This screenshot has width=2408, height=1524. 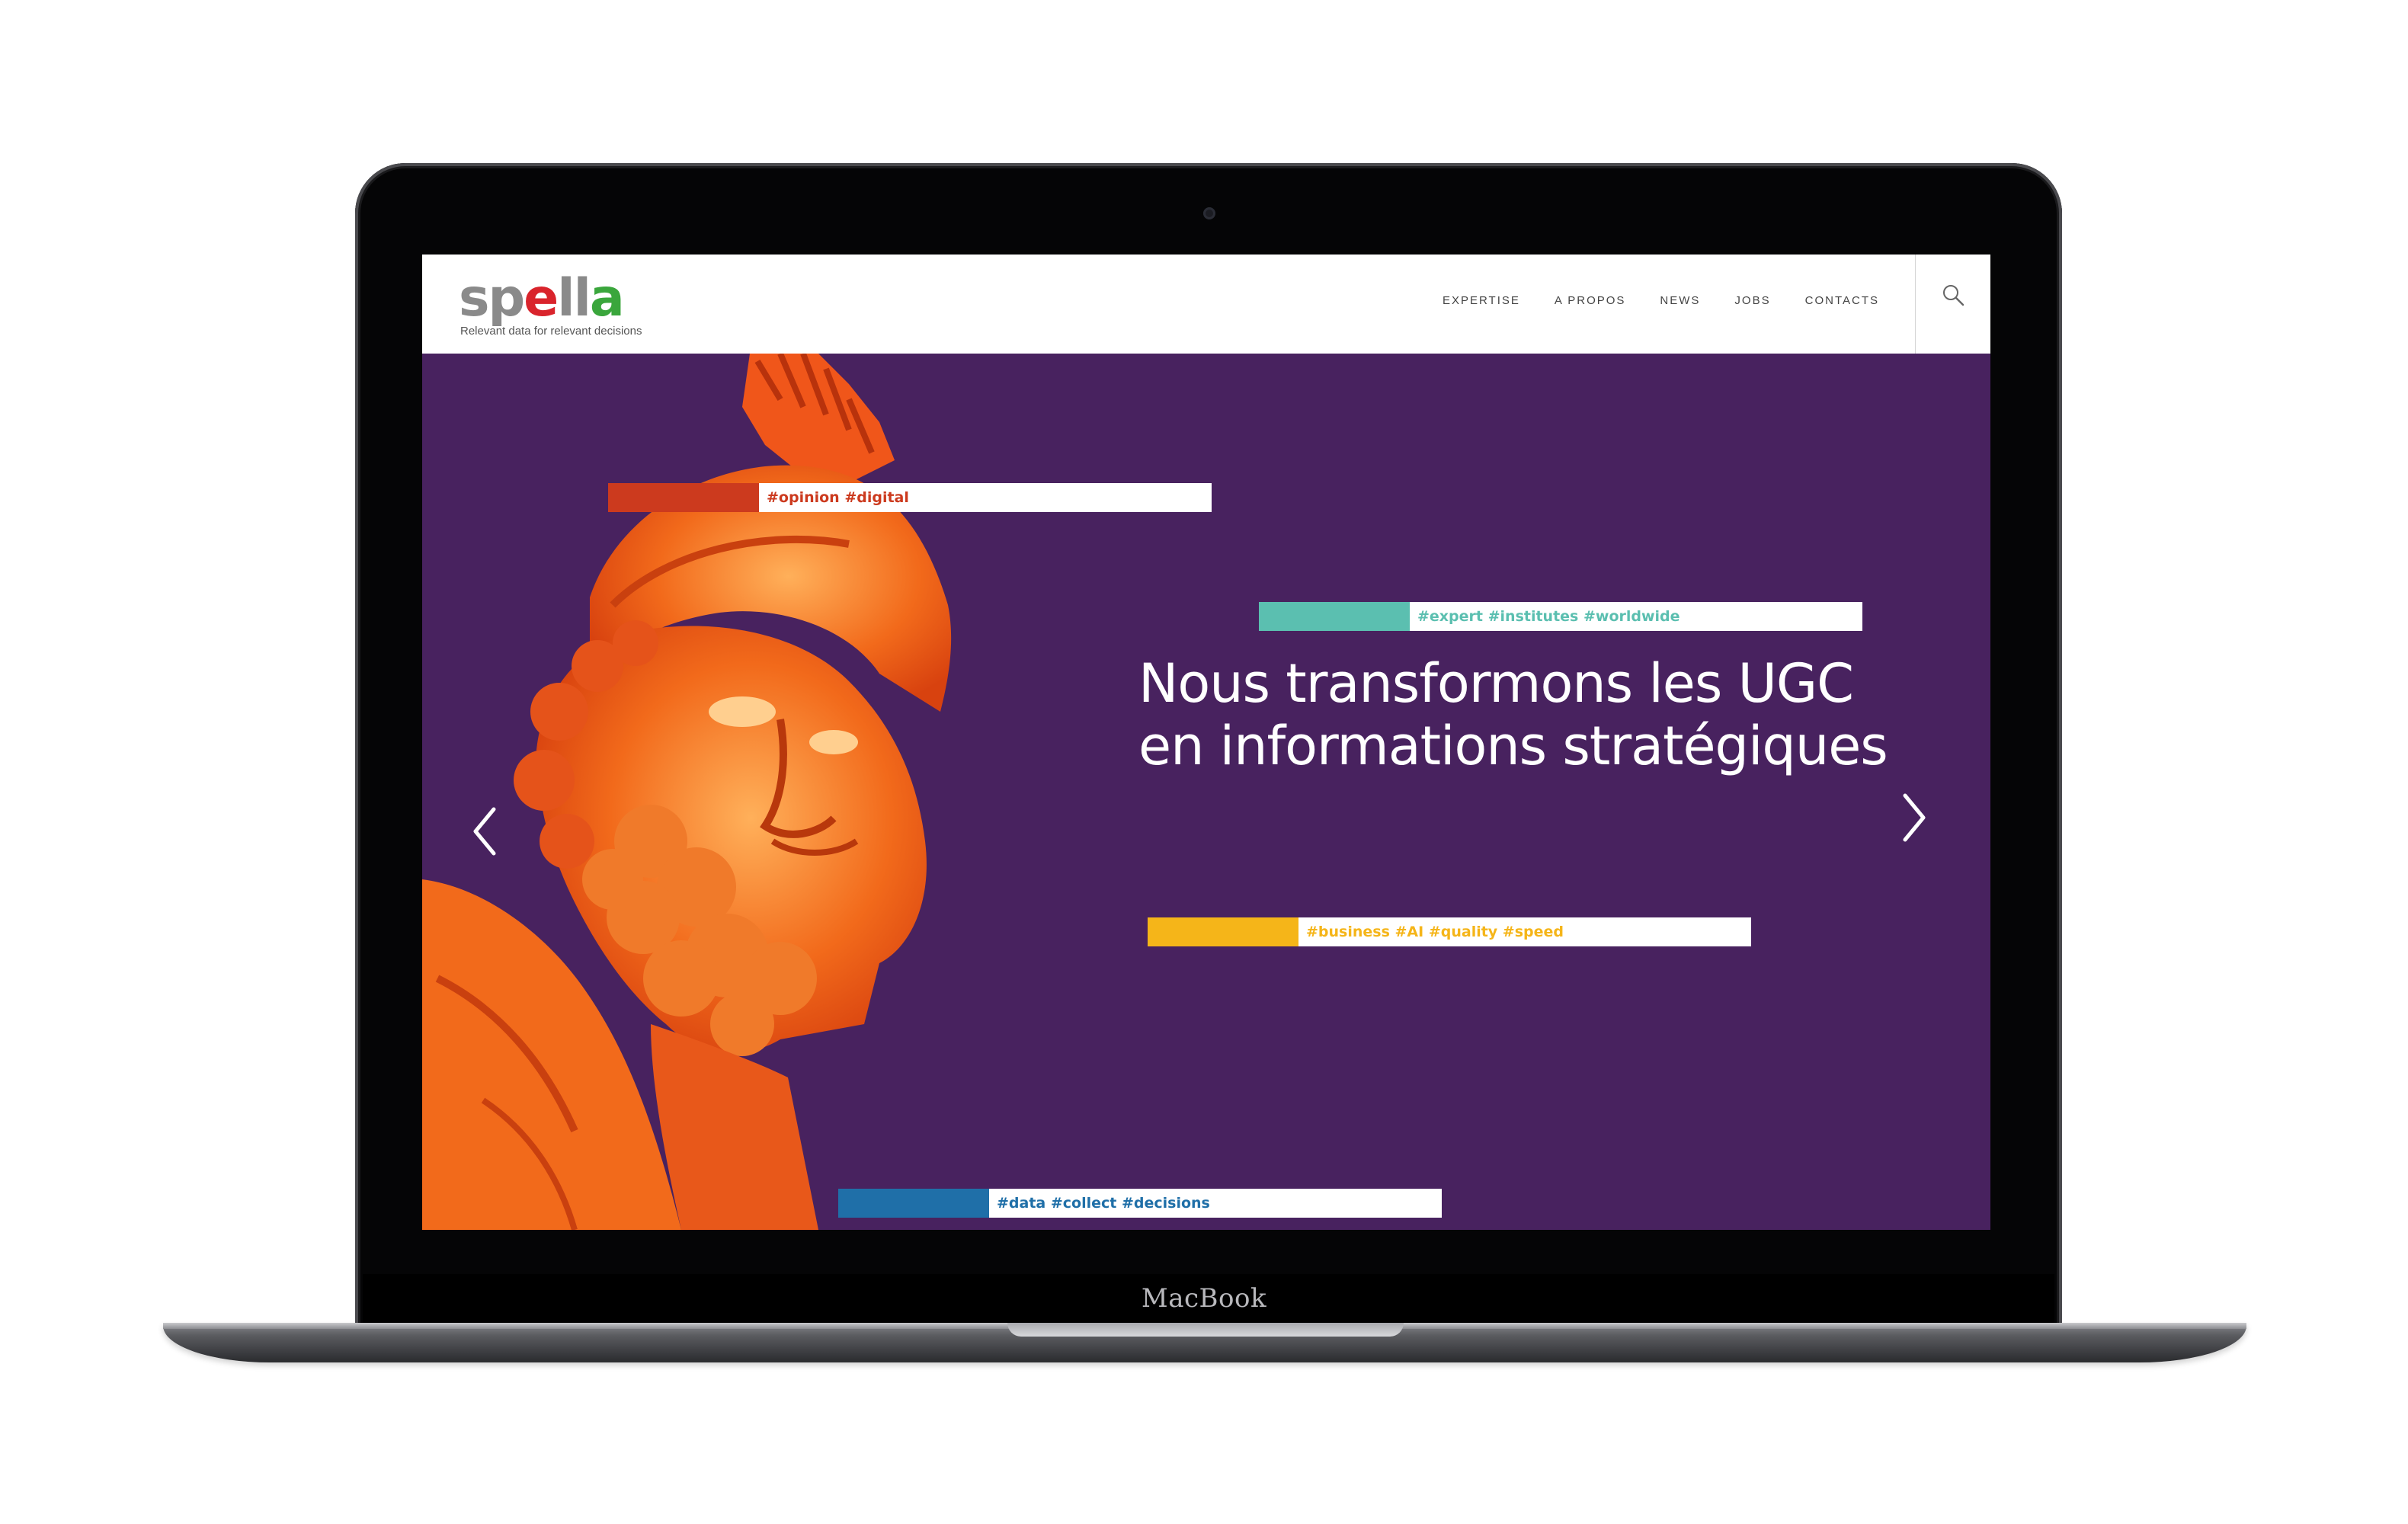 I want to click on tag-business-ai: #business #AI #quality #speed, so click(x=1449, y=932).